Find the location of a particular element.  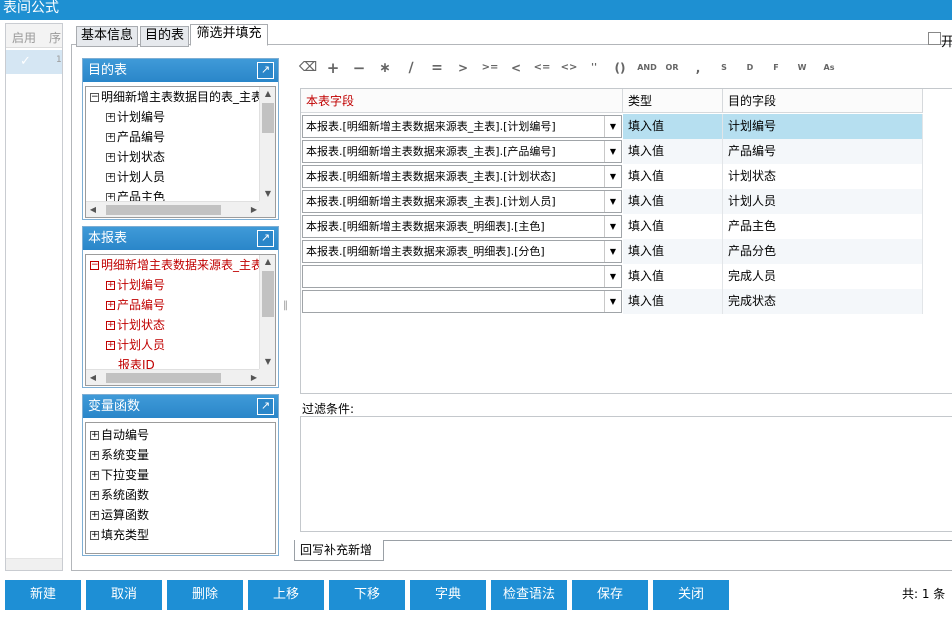

not-equal-icon: <> is located at coordinates (569, 68).